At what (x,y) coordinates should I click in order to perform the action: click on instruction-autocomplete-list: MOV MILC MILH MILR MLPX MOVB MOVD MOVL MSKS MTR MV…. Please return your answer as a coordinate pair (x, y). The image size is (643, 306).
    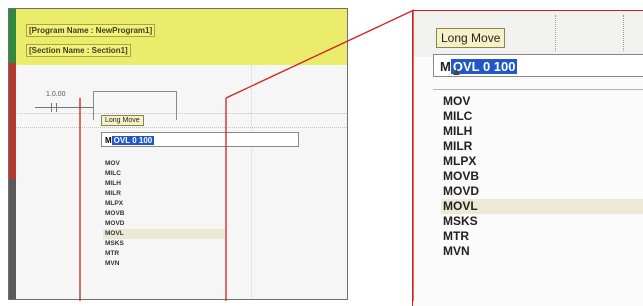
    Looking at the image, I should click on (164, 214).